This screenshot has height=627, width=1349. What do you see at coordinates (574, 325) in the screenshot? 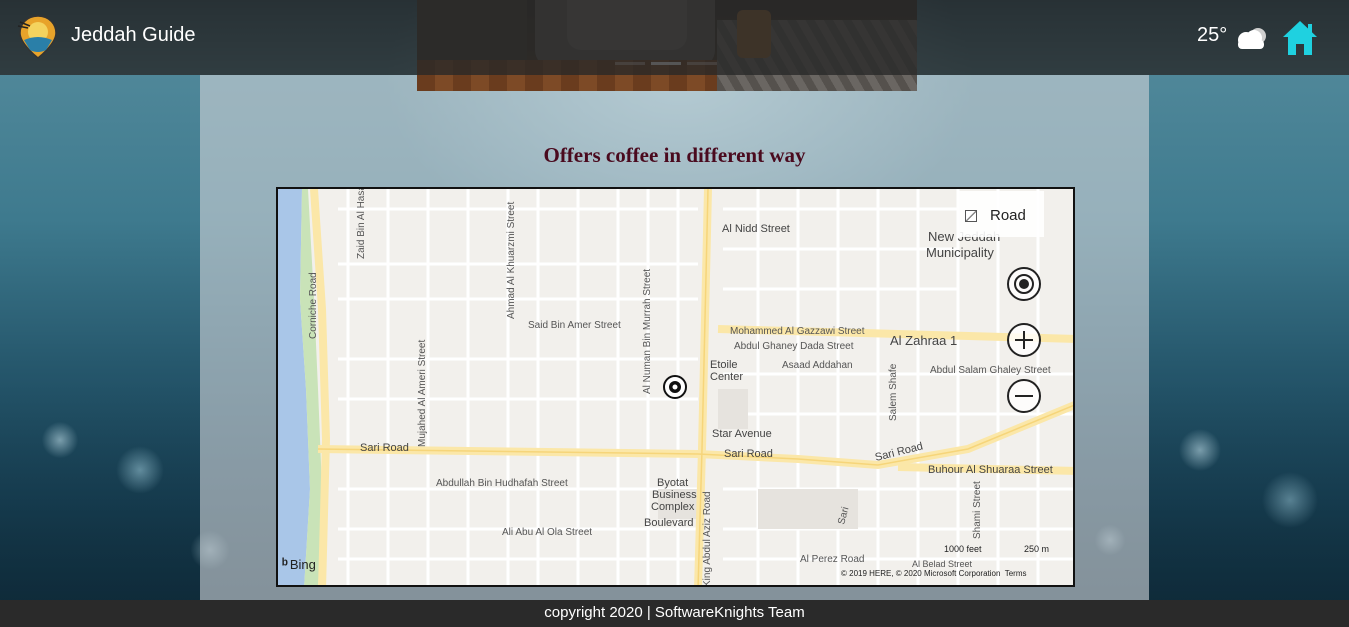
I see `map-label: Said Bin Amer Street` at bounding box center [574, 325].